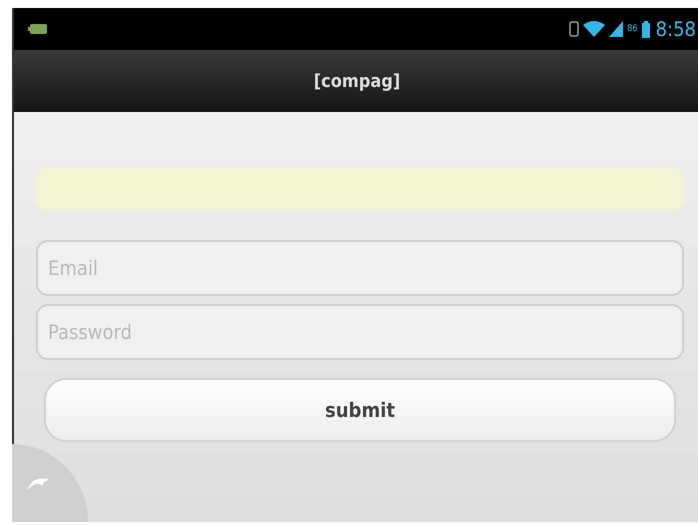 This screenshot has height=525, width=698. What do you see at coordinates (574, 29) in the screenshot?
I see `phone-icon` at bounding box center [574, 29].